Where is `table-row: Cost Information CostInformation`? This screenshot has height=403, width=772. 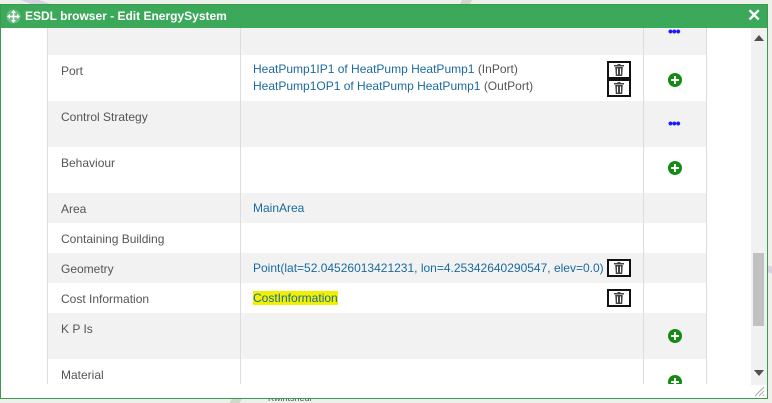 table-row: Cost Information CostInformation is located at coordinates (377, 298).